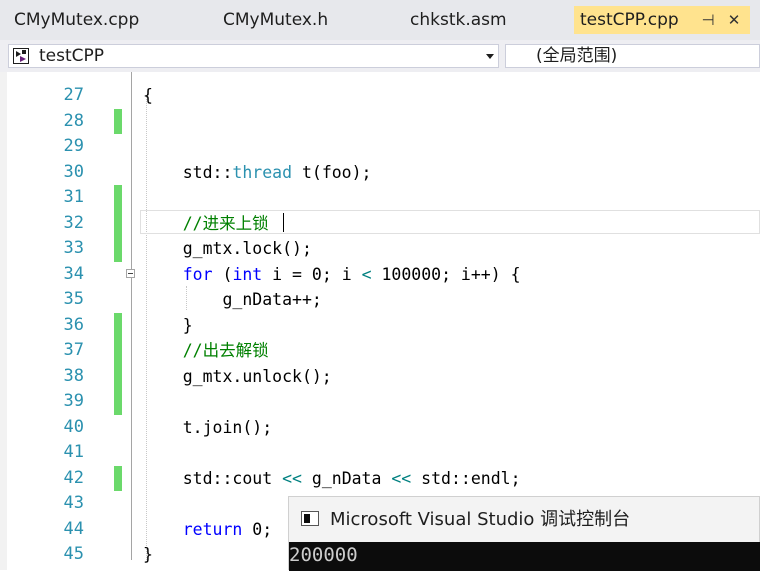 The height and width of the screenshot is (571, 760). I want to click on console-title: Microsoft Visual Studio 调试控制台, so click(480, 519).